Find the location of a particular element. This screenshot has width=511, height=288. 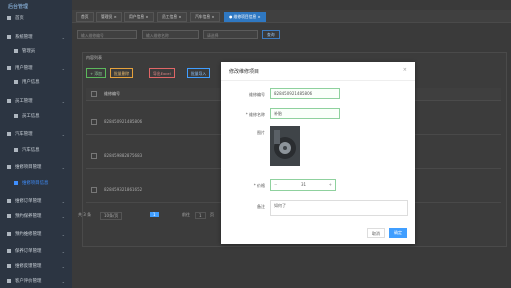

repair-image is located at coordinates (285, 146).